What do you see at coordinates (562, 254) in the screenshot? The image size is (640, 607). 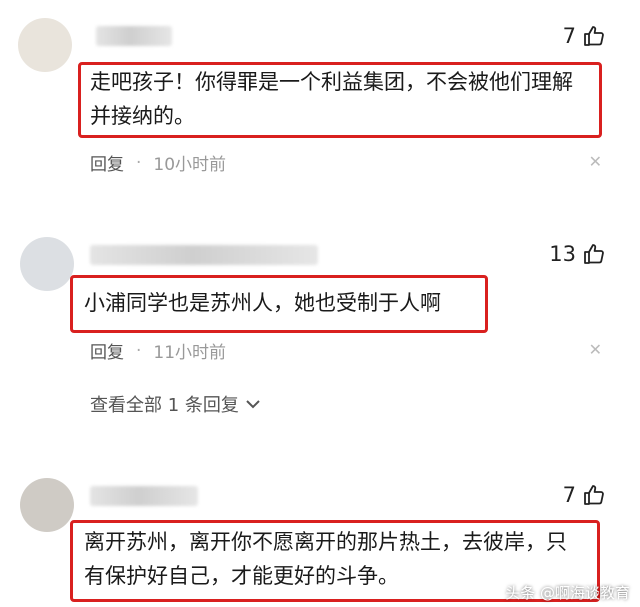 I see `like-count-value: 13` at bounding box center [562, 254].